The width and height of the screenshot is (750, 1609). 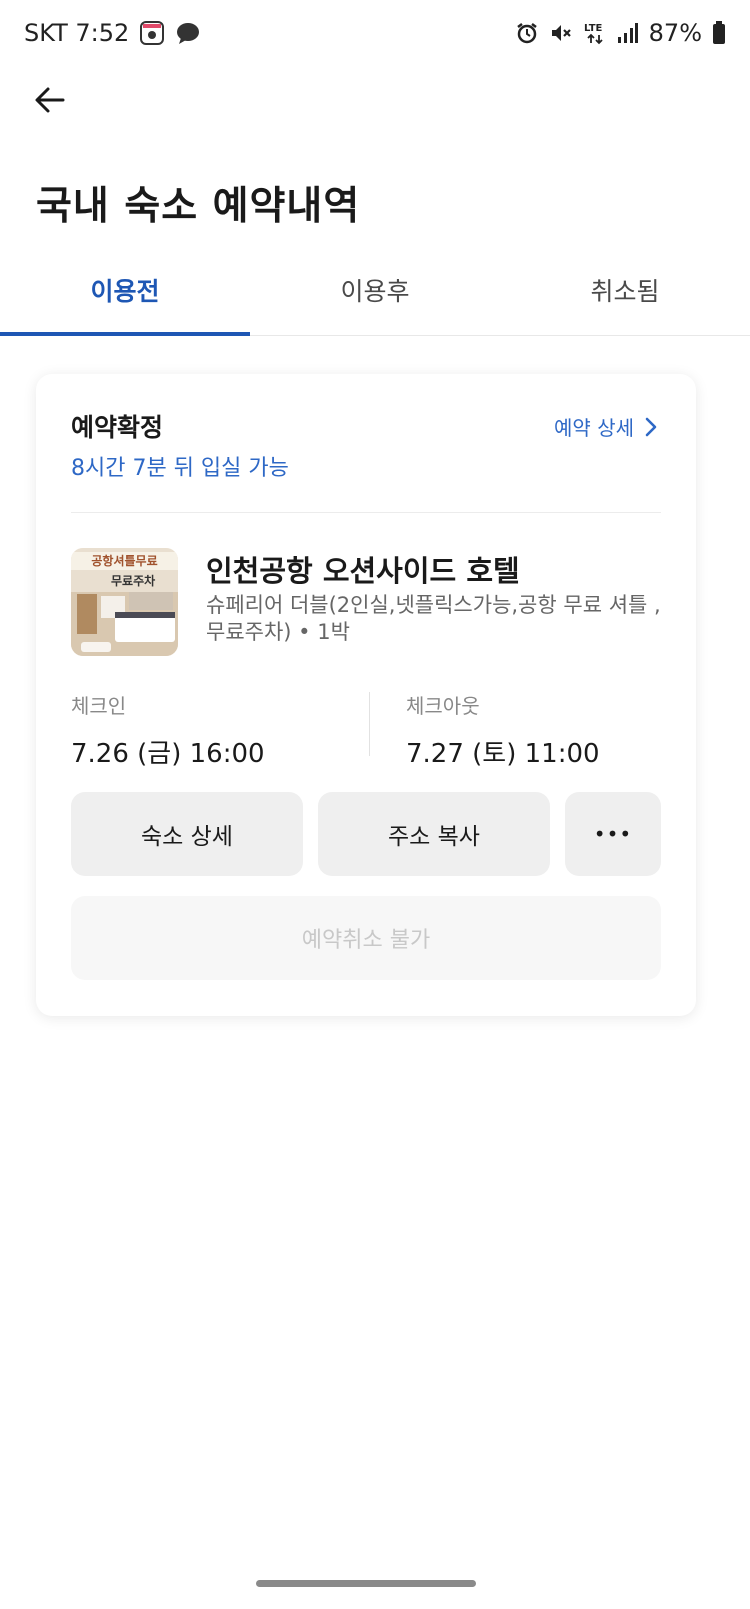 I want to click on chat-icon, so click(x=188, y=33).